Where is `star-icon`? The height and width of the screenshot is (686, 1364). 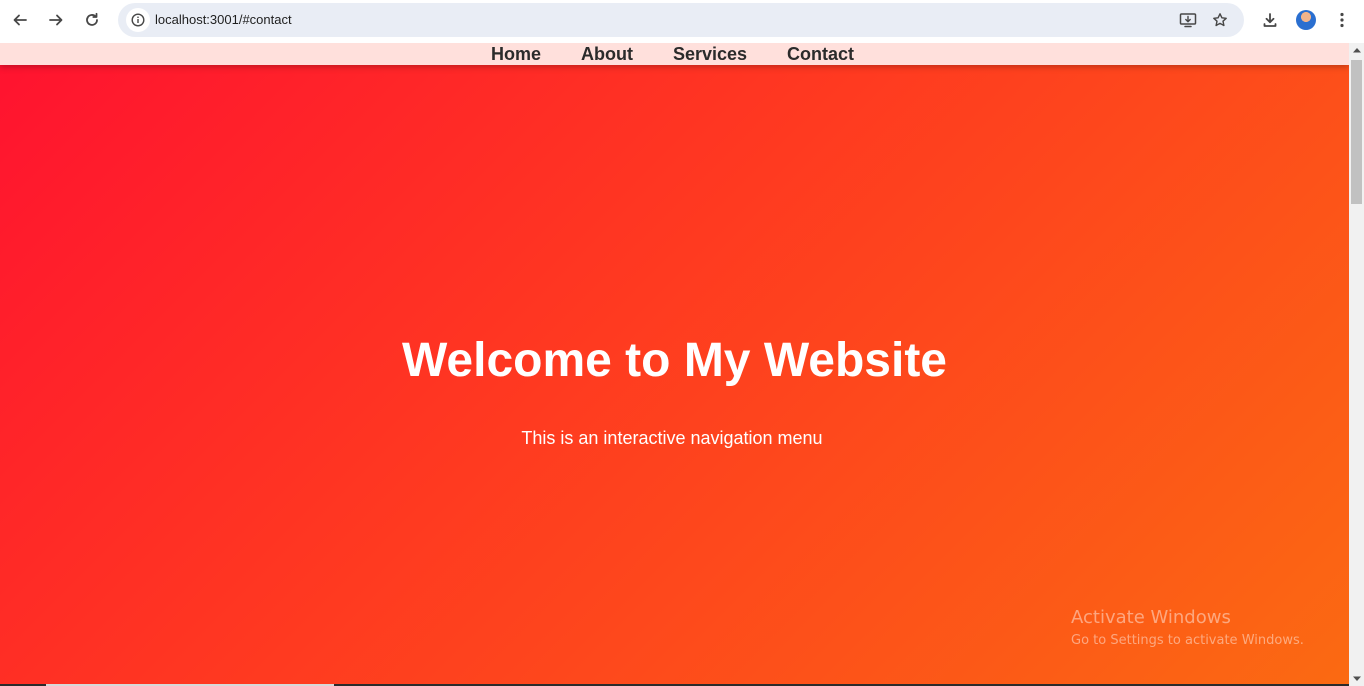
star-icon is located at coordinates (1220, 20).